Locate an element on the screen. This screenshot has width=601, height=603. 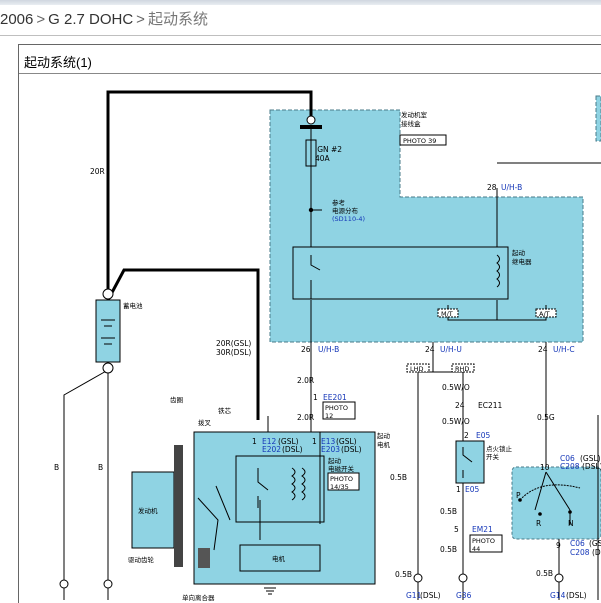
g11-dsl: (DSL) is located at coordinates (430, 595).